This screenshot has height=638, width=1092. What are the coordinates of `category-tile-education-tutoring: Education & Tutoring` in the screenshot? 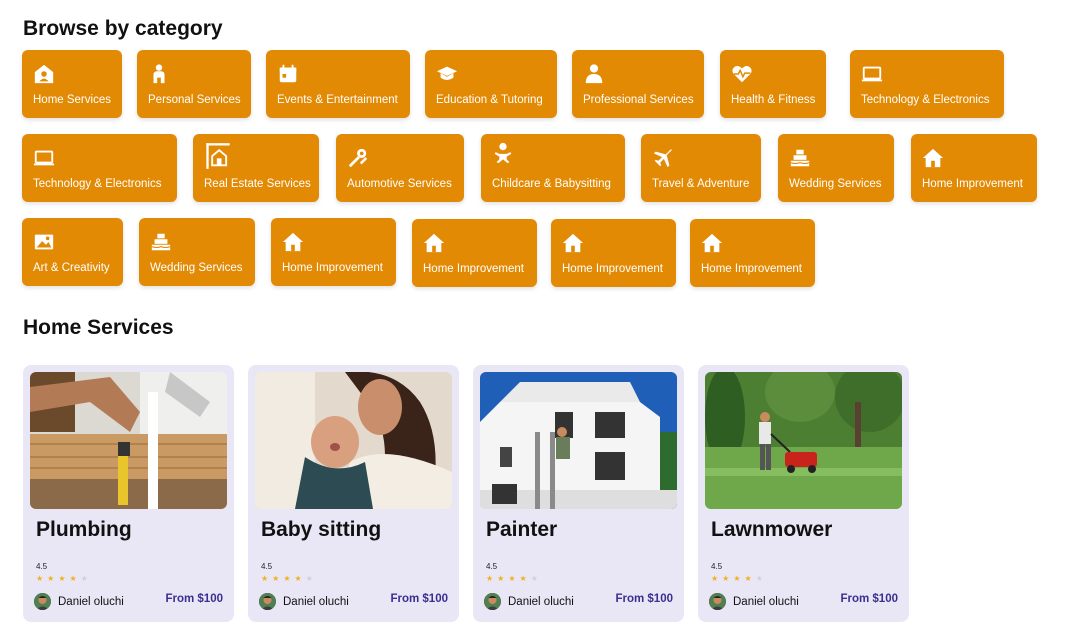 It's located at (491, 84).